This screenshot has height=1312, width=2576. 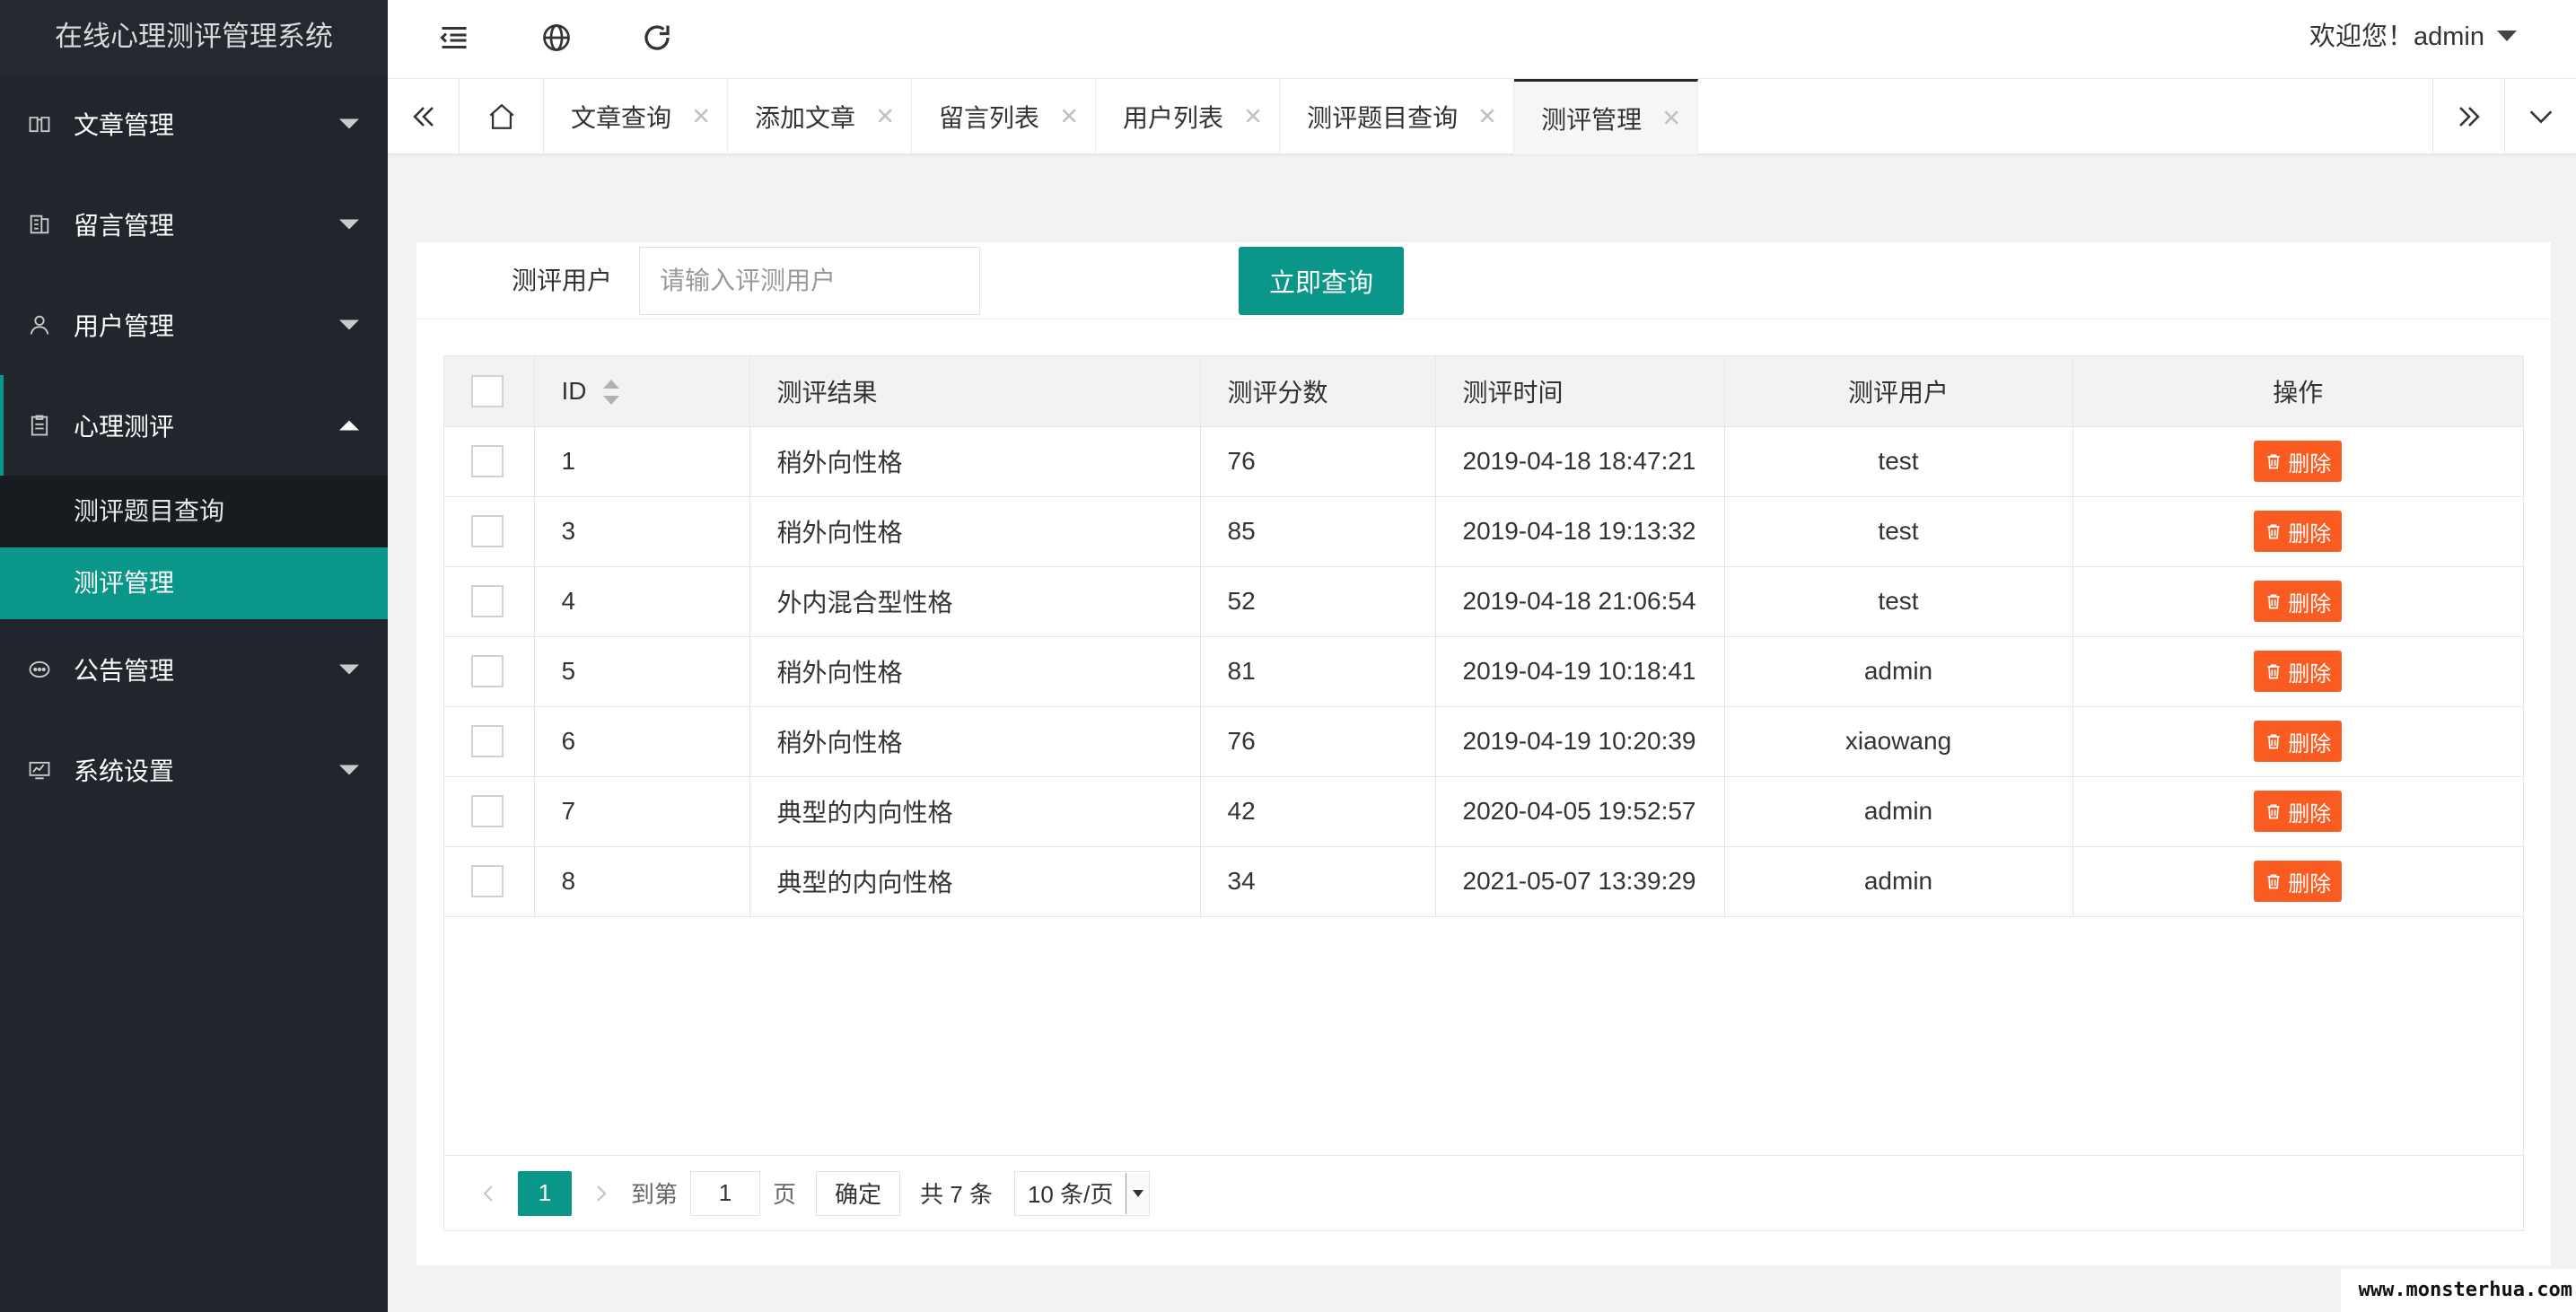 What do you see at coordinates (610, 393) in the screenshot?
I see `sort-icon` at bounding box center [610, 393].